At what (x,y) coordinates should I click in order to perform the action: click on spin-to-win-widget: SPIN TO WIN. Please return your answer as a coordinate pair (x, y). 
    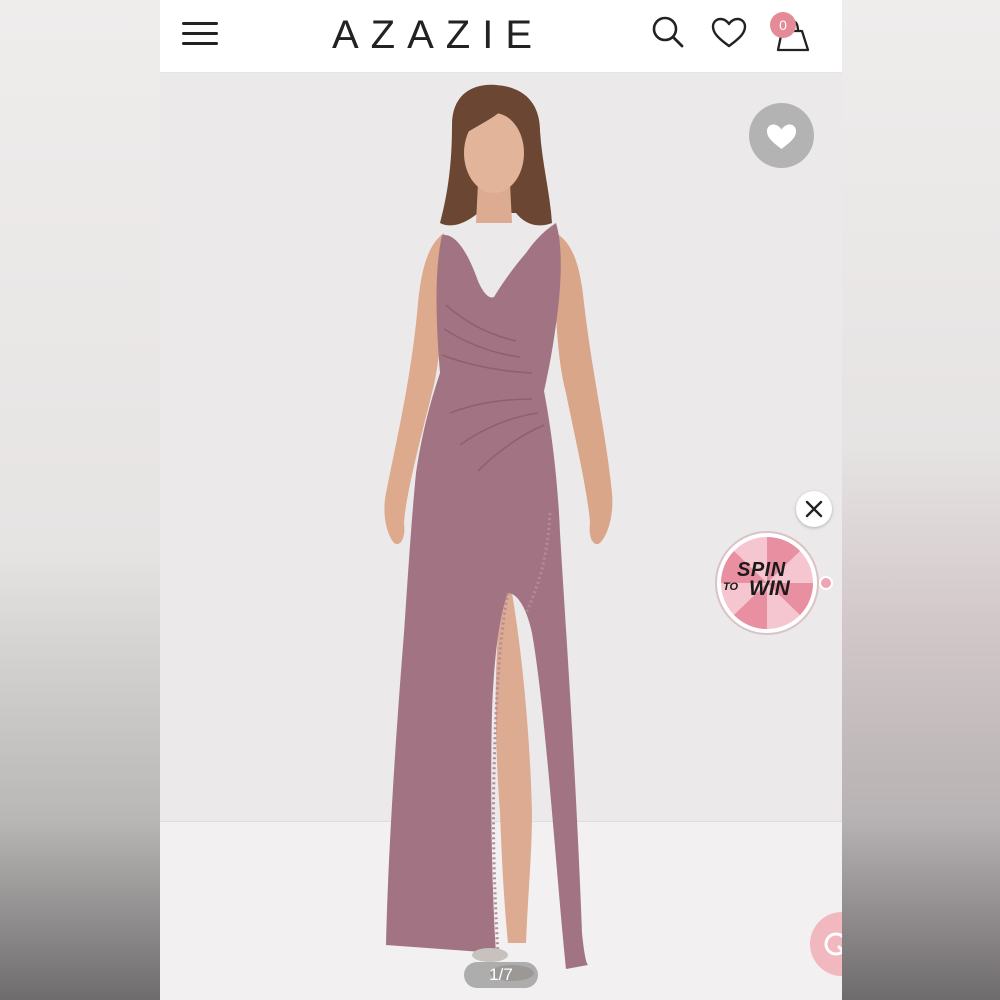
    Looking at the image, I should click on (775, 585).